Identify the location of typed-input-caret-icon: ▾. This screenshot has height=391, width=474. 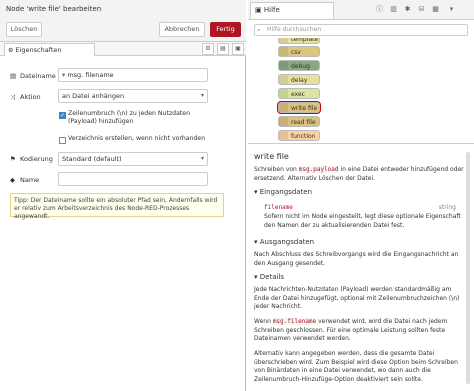
(63, 75).